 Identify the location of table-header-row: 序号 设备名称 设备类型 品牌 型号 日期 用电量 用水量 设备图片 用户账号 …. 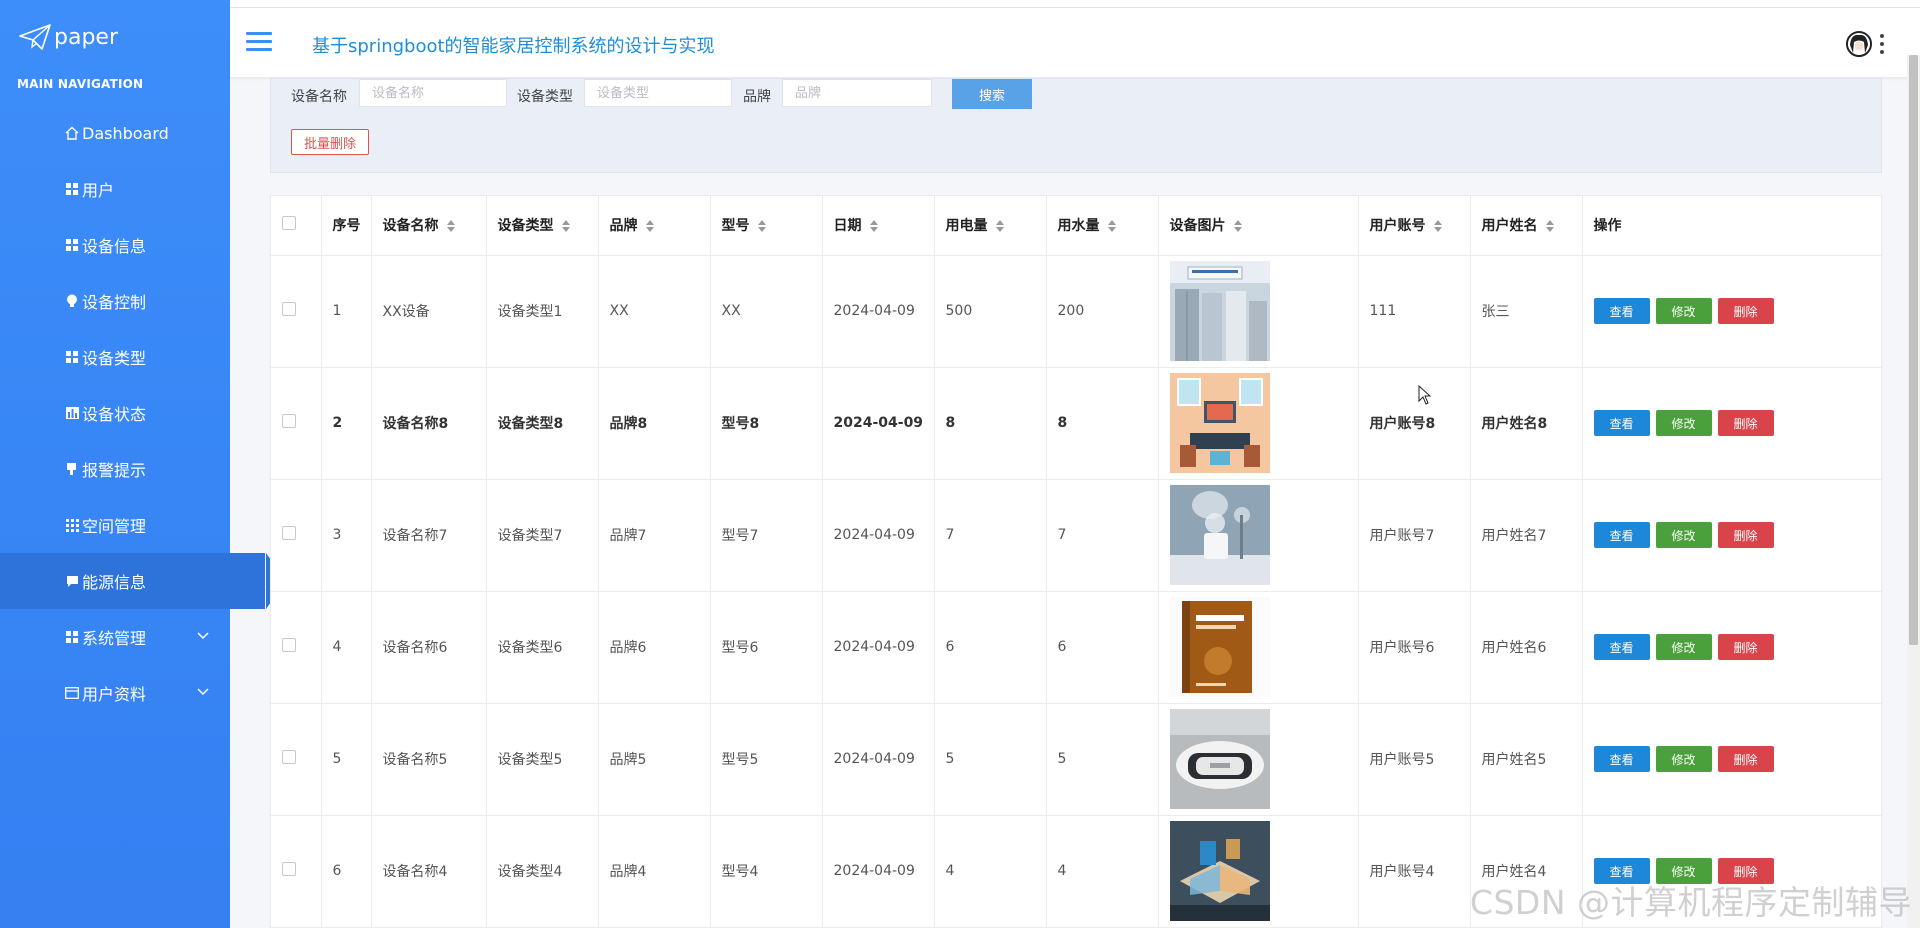
(1076, 226).